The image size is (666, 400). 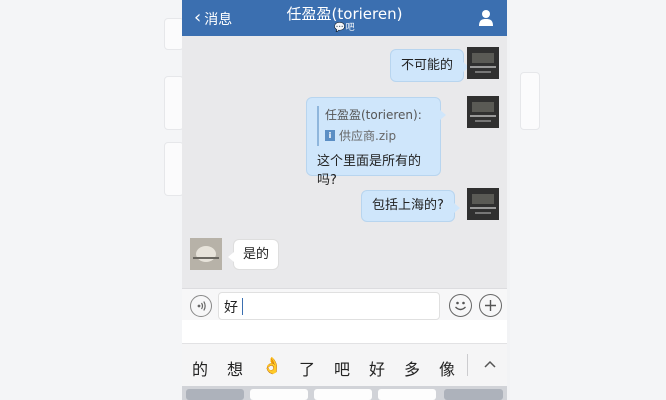 What do you see at coordinates (200, 368) in the screenshot?
I see `candidate-word: 的` at bounding box center [200, 368].